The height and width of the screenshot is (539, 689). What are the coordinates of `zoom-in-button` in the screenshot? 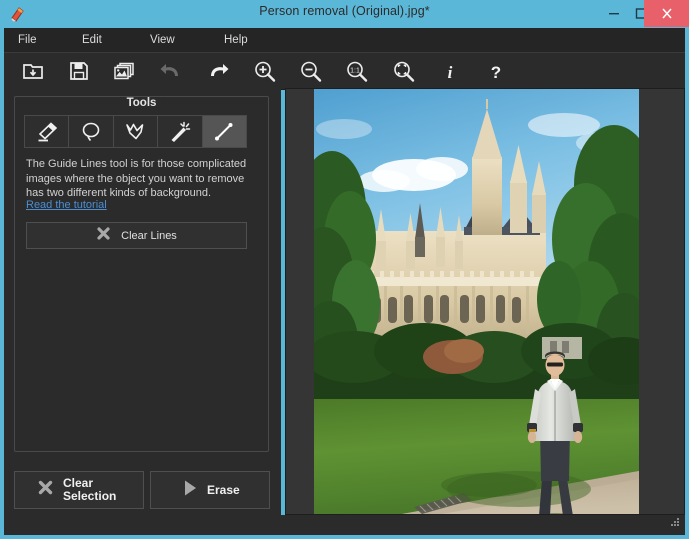 It's located at (265, 71).